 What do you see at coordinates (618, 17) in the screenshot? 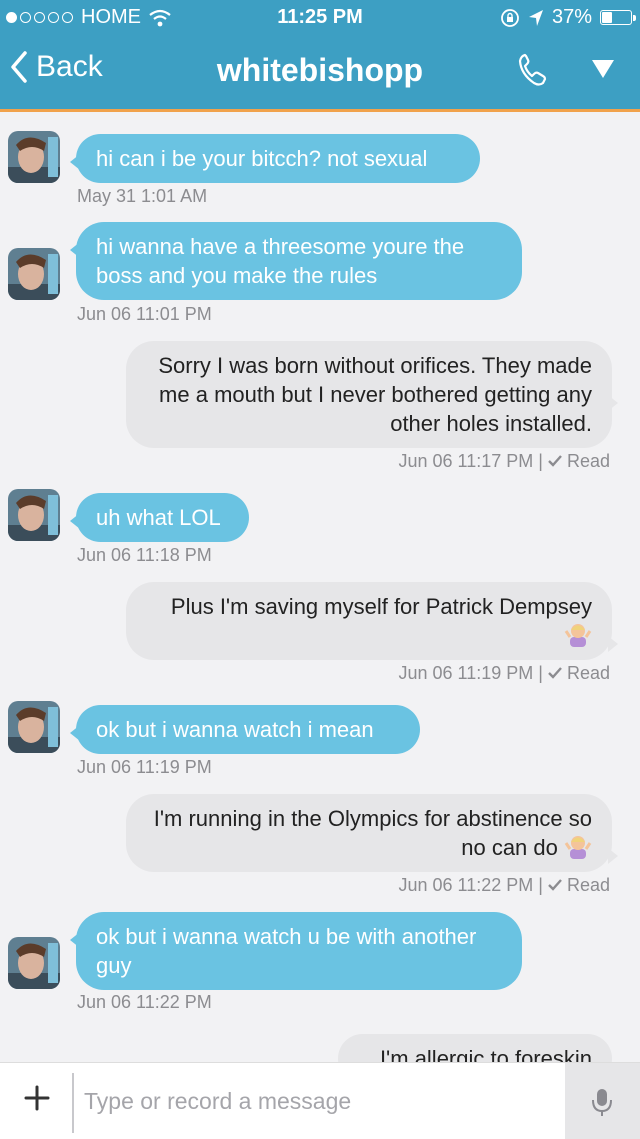
I see `battery-icon` at bounding box center [618, 17].